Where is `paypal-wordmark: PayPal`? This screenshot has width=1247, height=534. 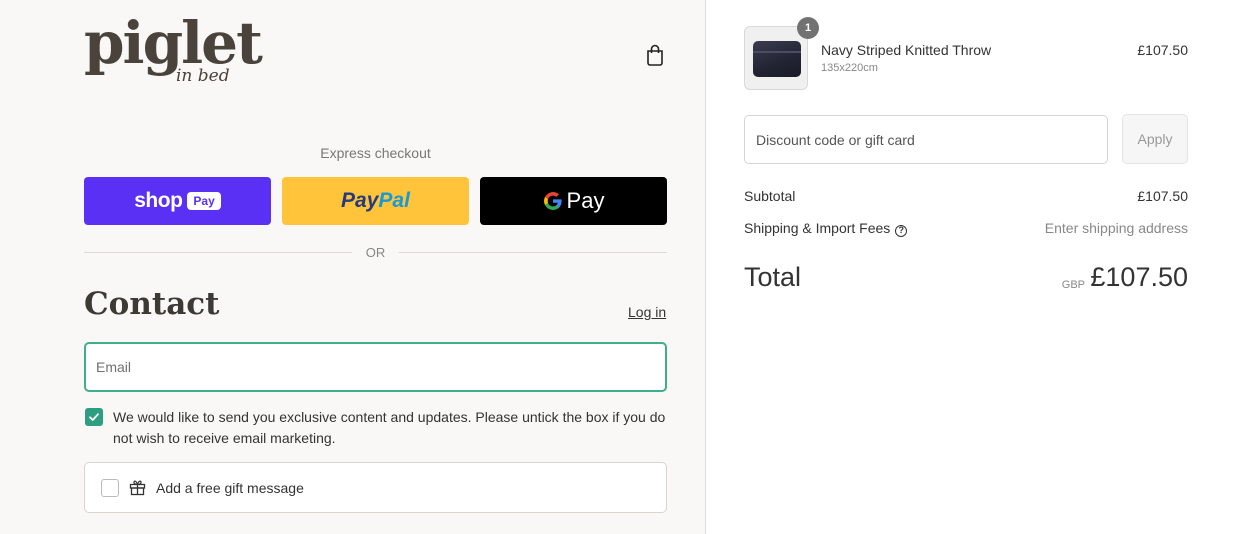
paypal-wordmark: PayPal is located at coordinates (375, 200).